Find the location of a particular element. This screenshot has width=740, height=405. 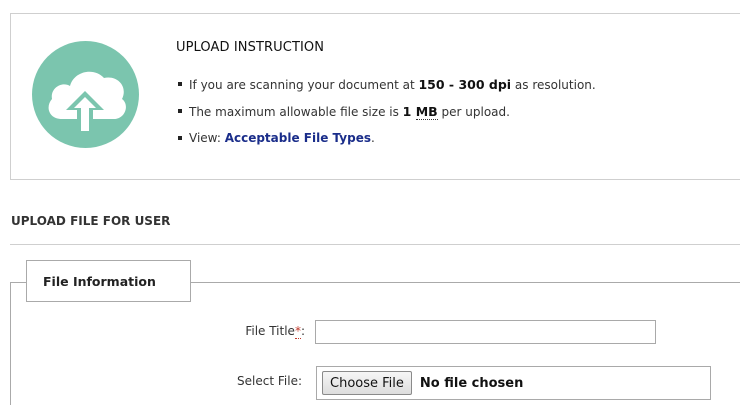

max-size-unit: MB is located at coordinates (426, 112).